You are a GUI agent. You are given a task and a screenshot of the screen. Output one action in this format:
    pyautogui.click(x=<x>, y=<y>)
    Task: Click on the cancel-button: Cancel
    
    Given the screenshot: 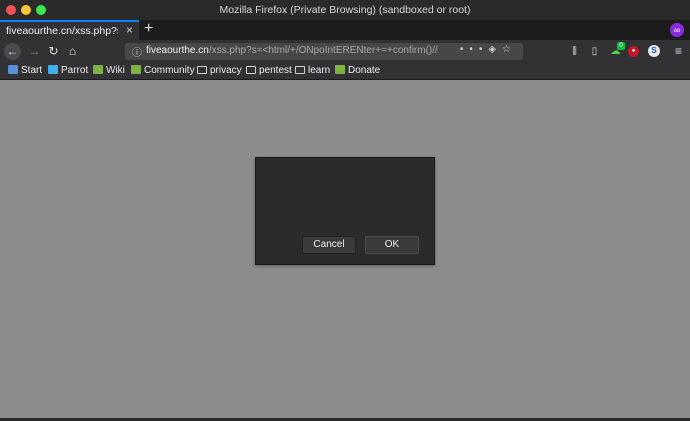 What is the action you would take?
    pyautogui.click(x=329, y=245)
    